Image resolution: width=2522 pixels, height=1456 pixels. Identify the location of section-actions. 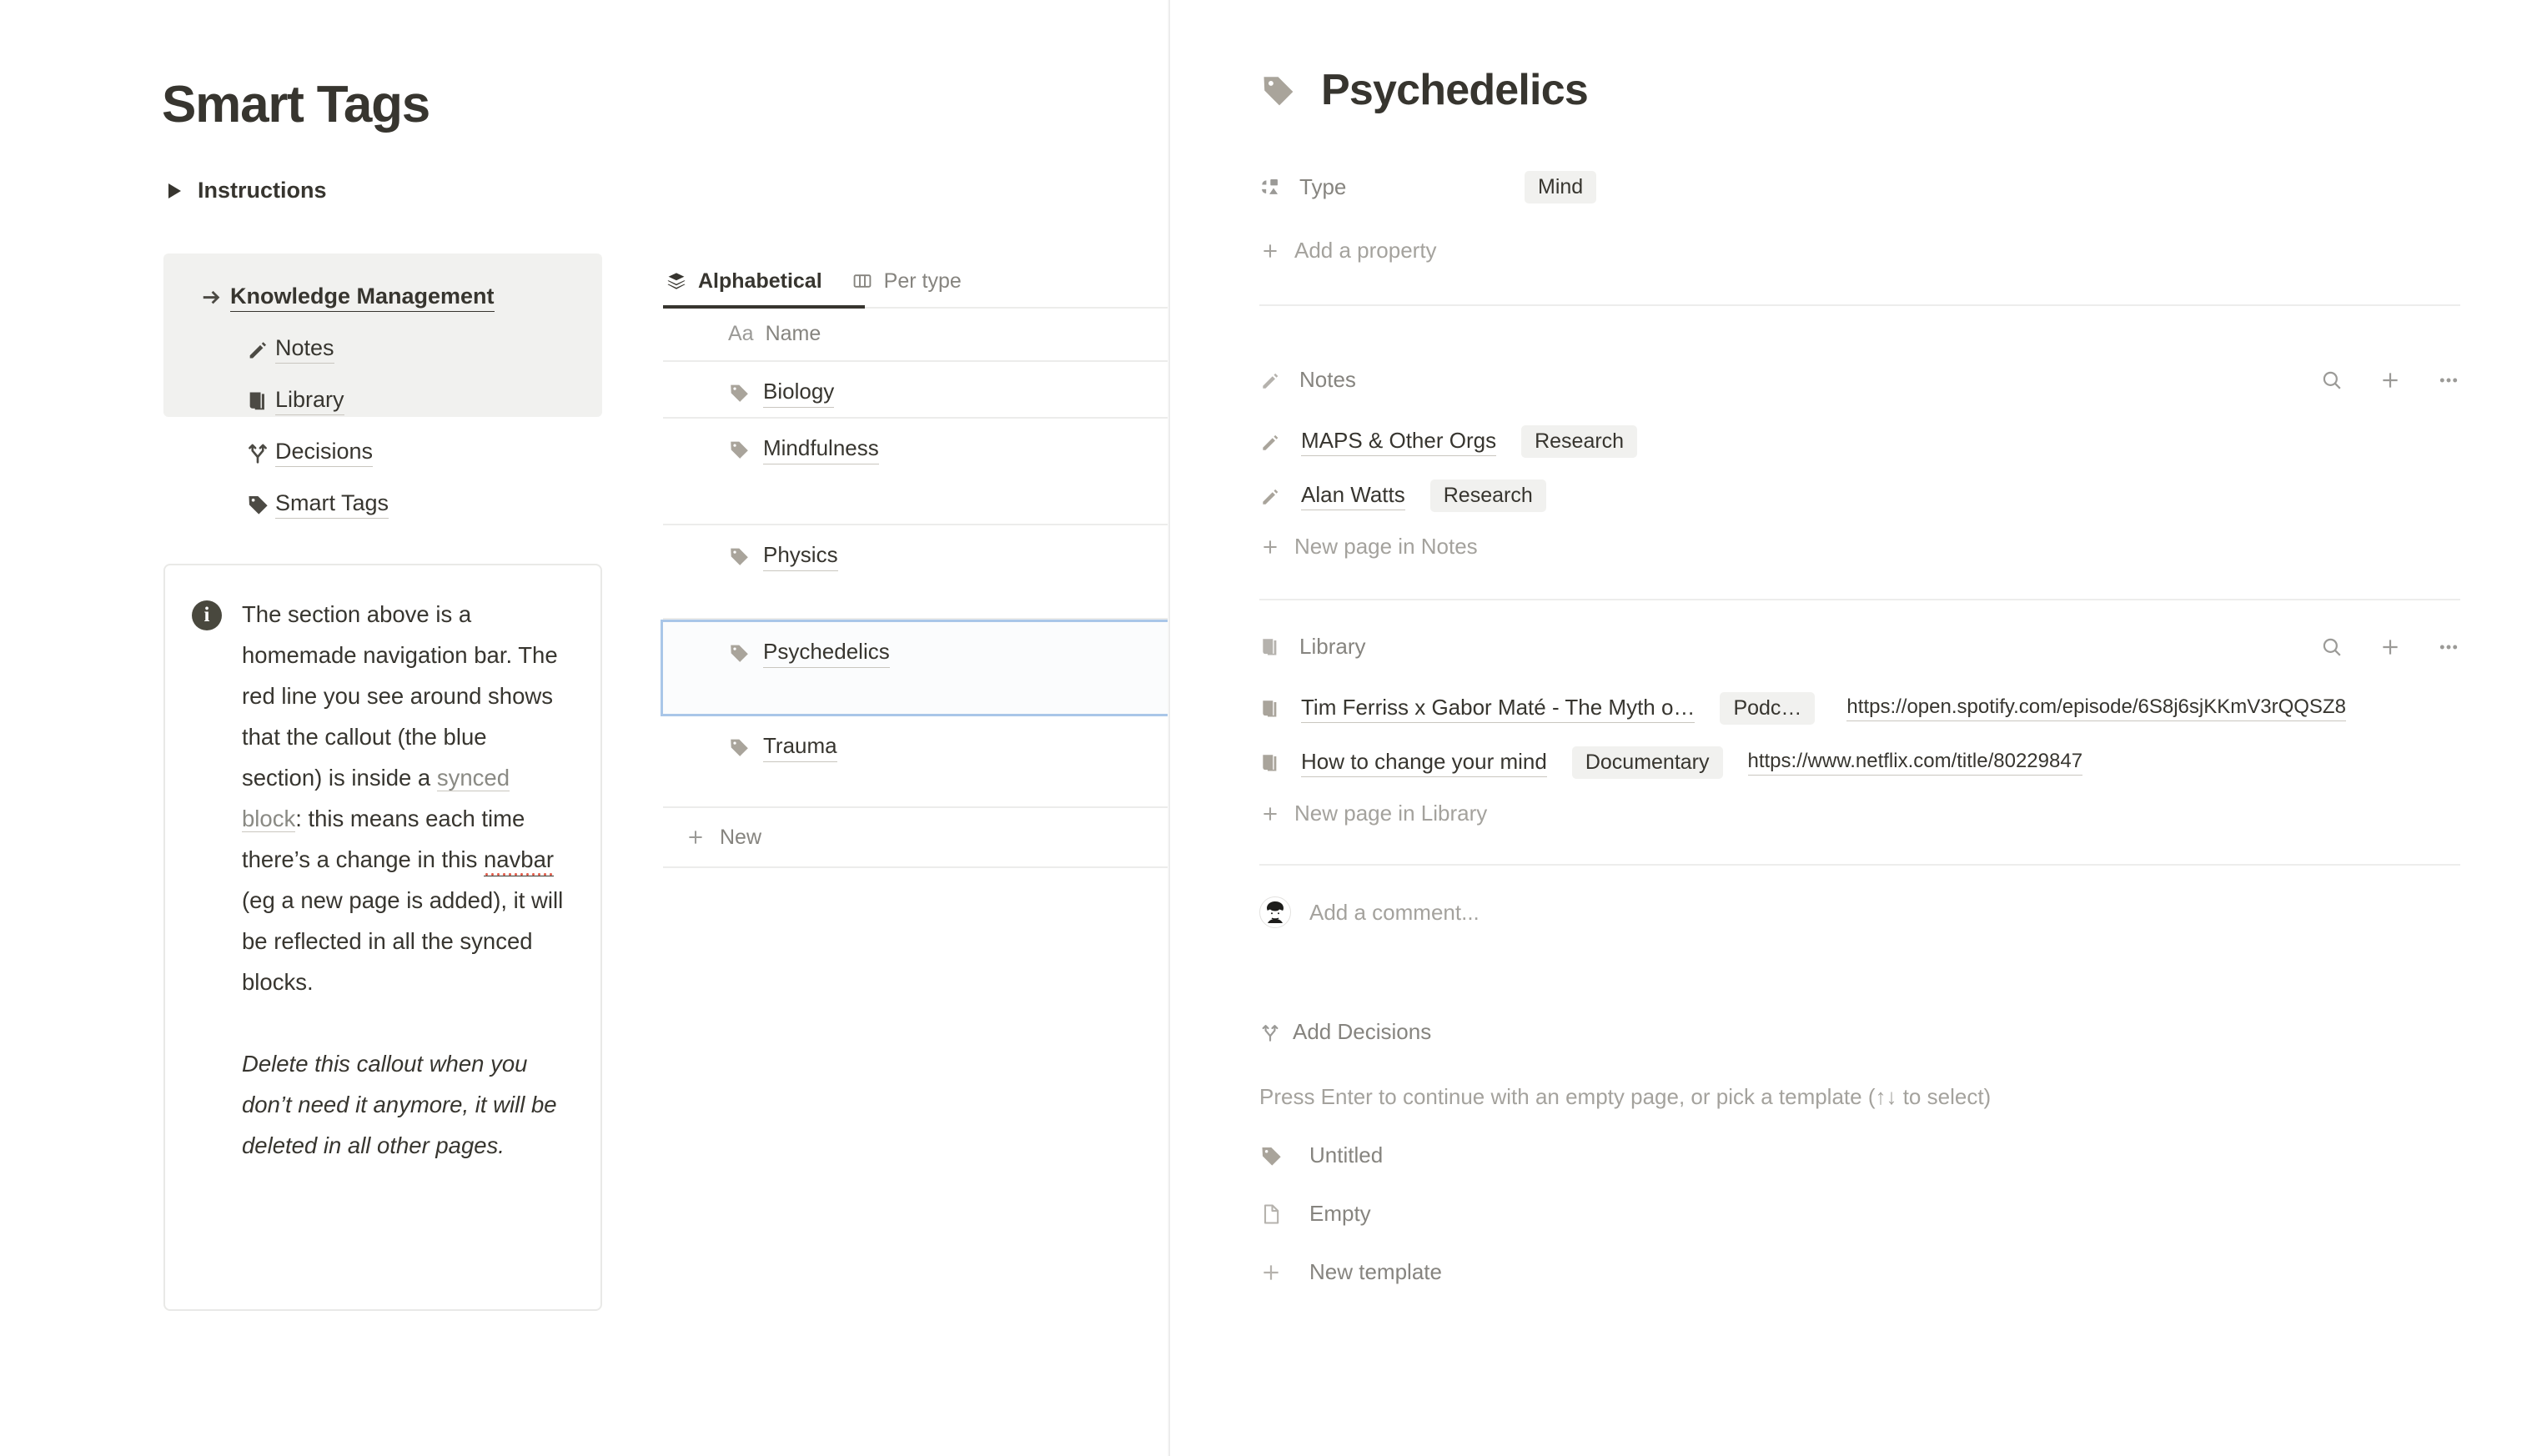
(2390, 647).